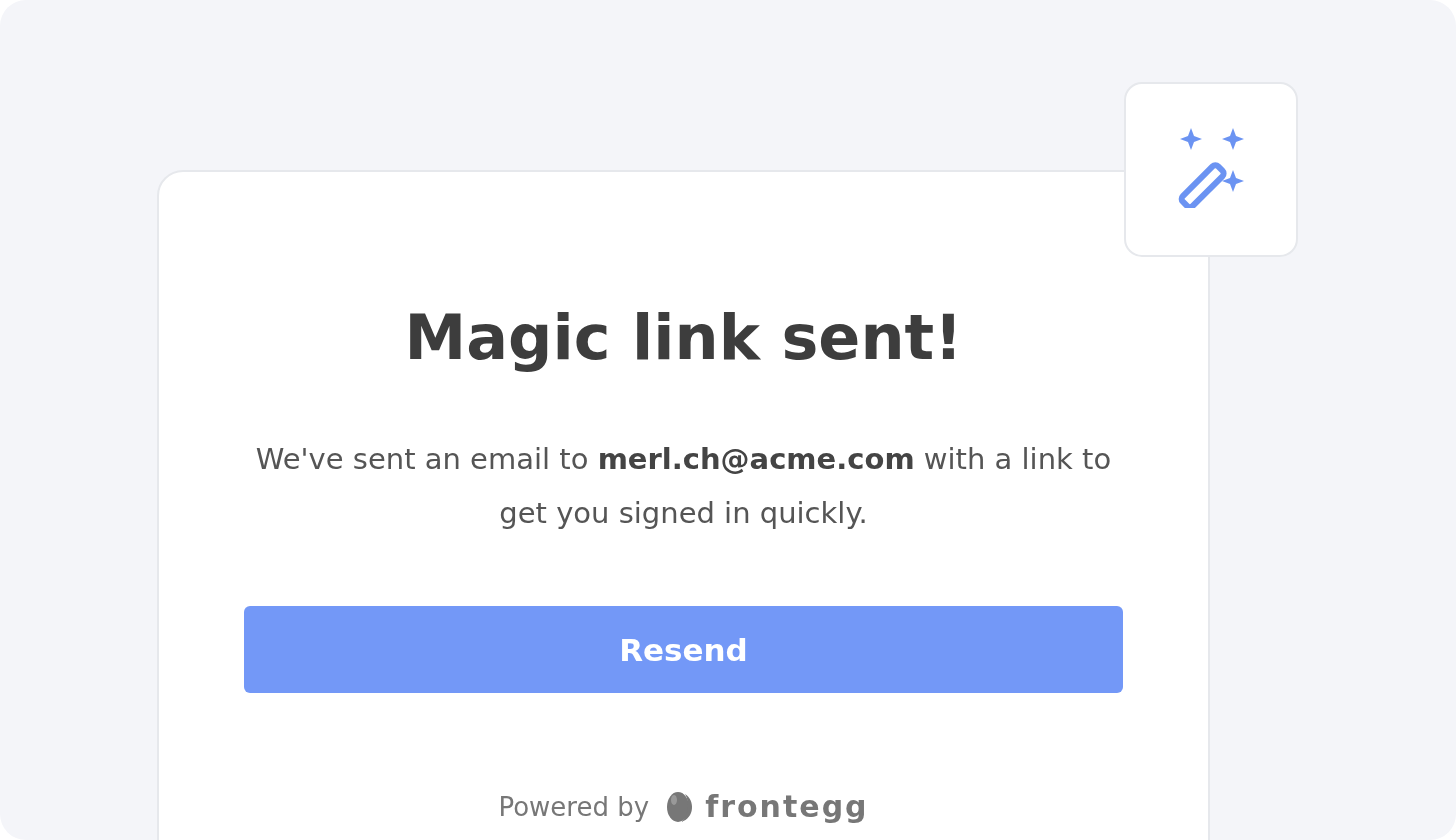  What do you see at coordinates (574, 806) in the screenshot?
I see `powered-by-text: Powered by` at bounding box center [574, 806].